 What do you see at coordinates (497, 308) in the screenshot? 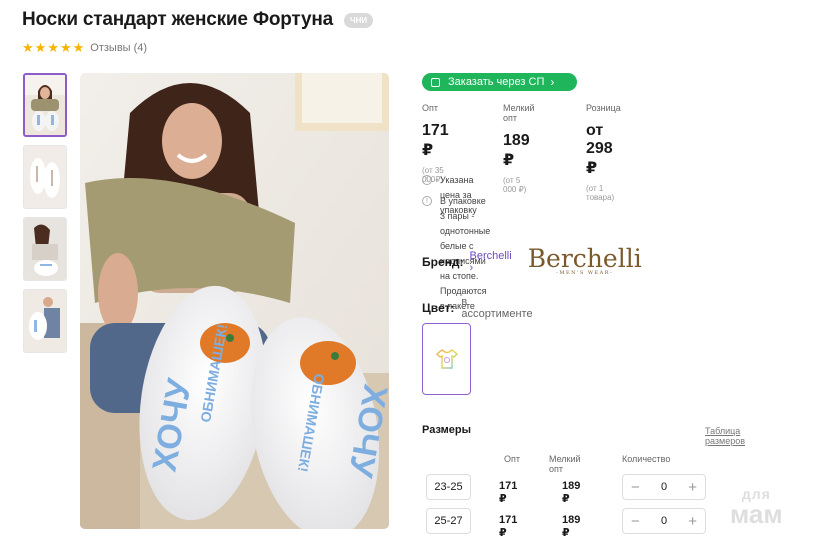
I see `color-value: в ассортименте` at bounding box center [497, 308].